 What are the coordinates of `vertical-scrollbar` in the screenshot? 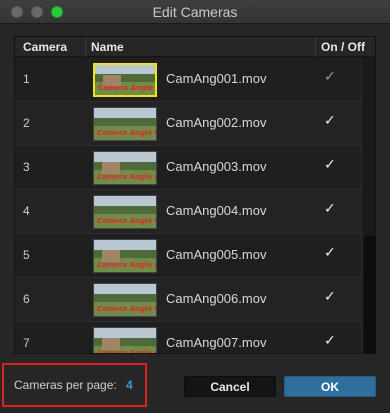 It's located at (368, 205).